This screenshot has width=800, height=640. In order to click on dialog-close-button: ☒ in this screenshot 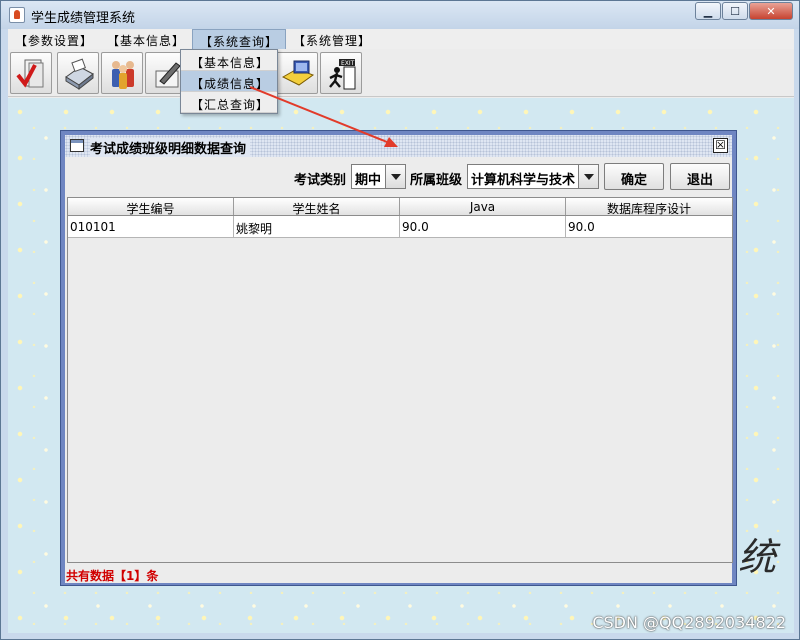, I will do `click(720, 145)`.